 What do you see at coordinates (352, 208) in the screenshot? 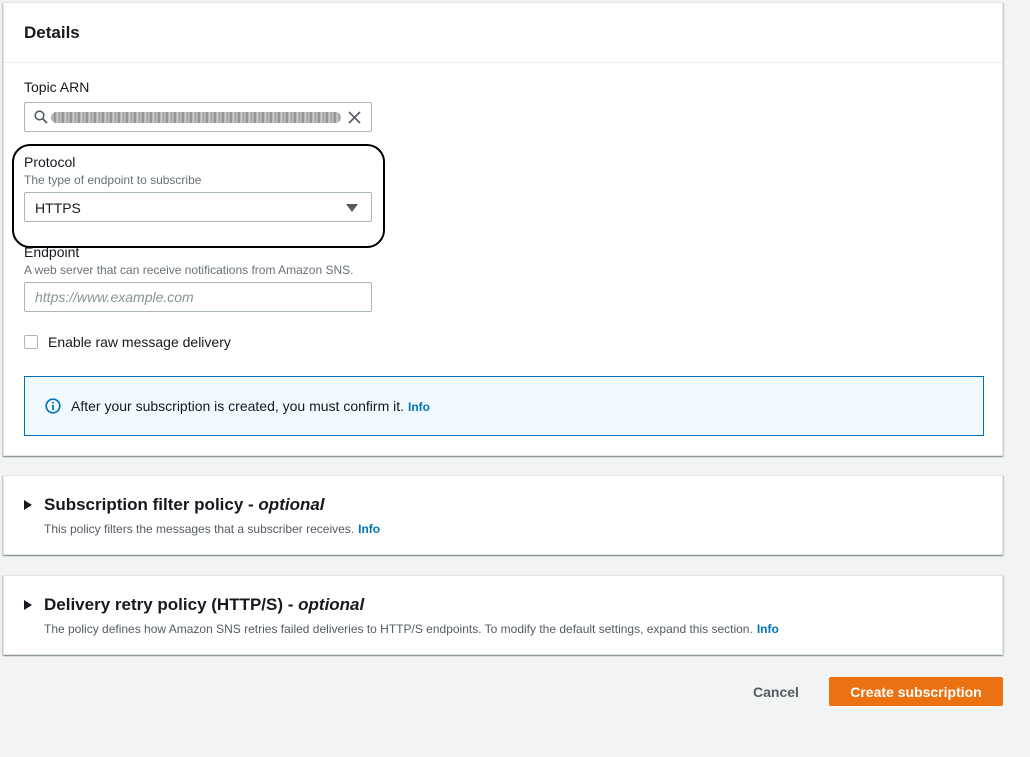
I see `caret-down-icon` at bounding box center [352, 208].